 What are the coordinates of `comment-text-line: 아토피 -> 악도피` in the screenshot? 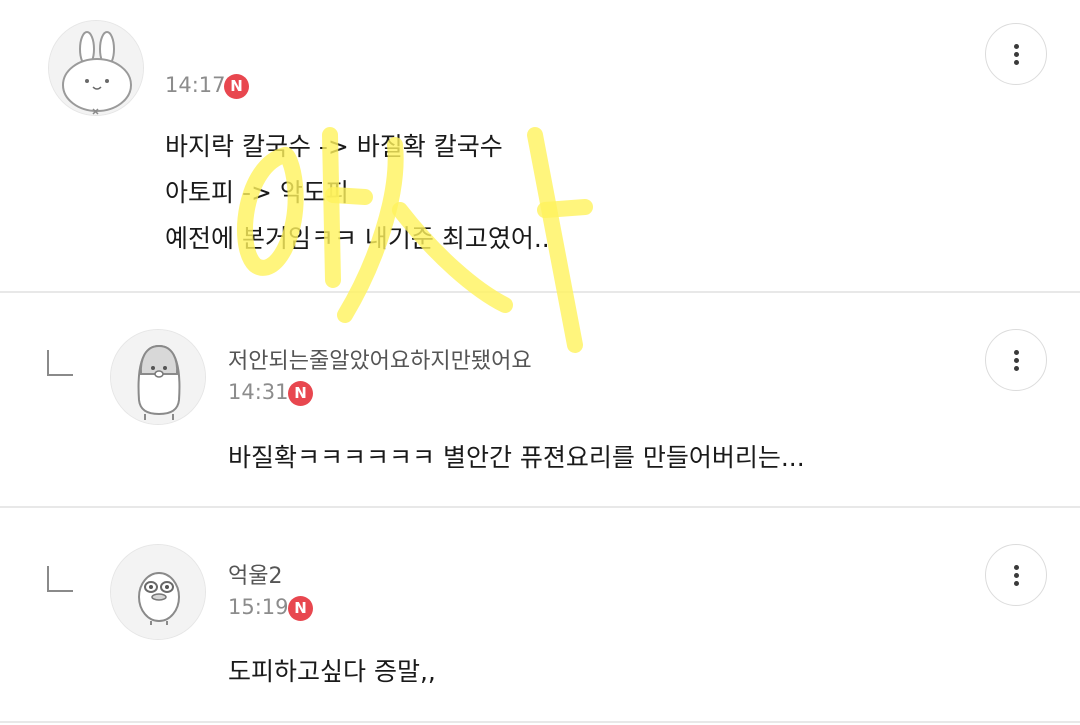 It's located at (257, 192).